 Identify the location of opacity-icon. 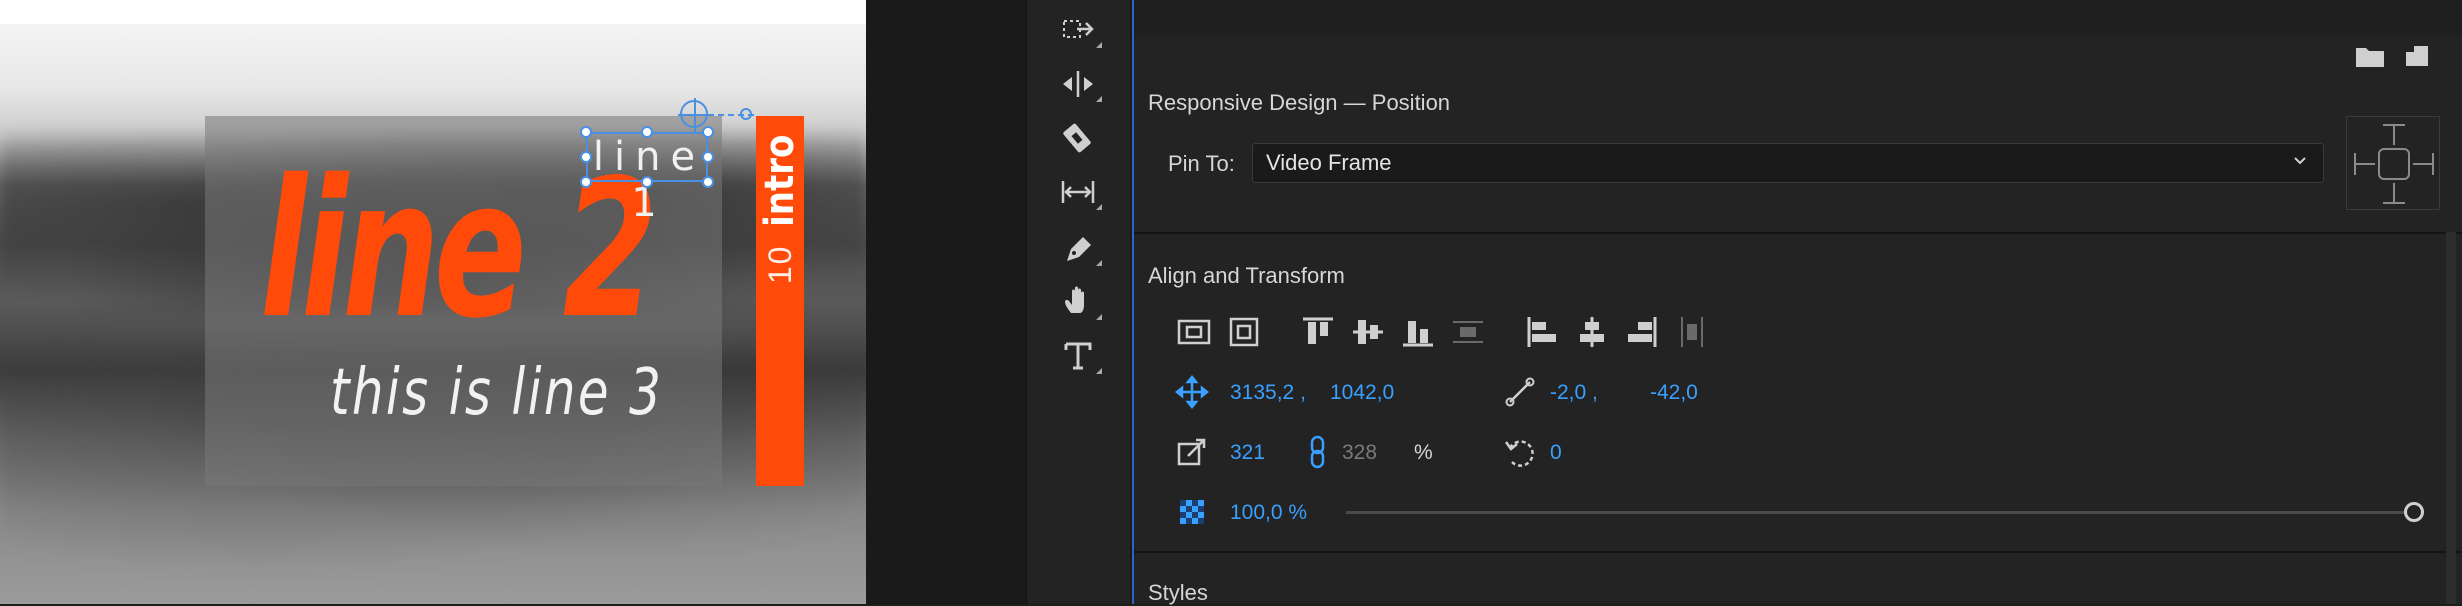
(1192, 512).